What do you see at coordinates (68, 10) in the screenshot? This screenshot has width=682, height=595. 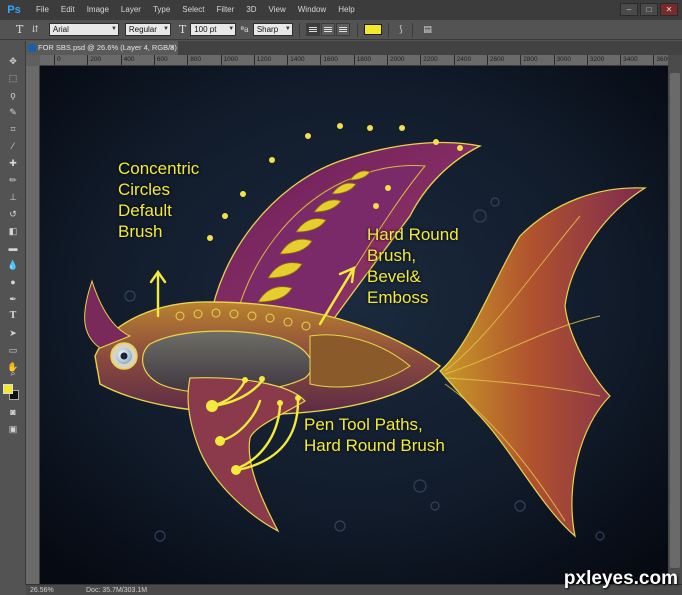 I see `menu-edit: Edit` at bounding box center [68, 10].